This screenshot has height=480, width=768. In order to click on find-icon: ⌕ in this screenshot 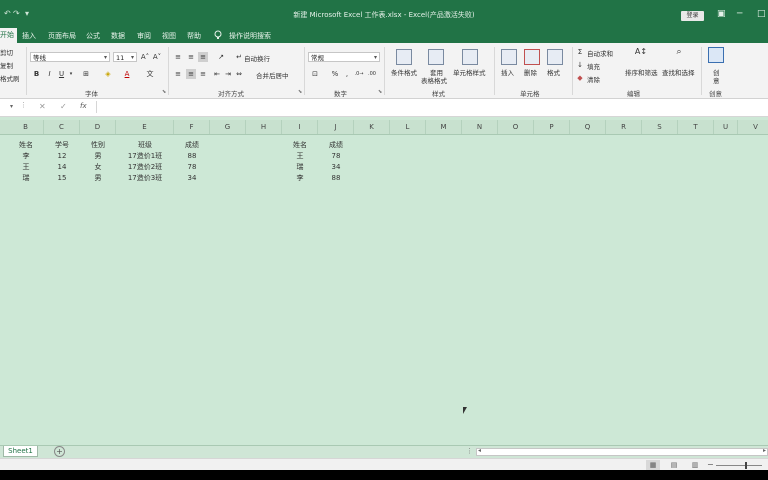, I will do `click(679, 52)`.